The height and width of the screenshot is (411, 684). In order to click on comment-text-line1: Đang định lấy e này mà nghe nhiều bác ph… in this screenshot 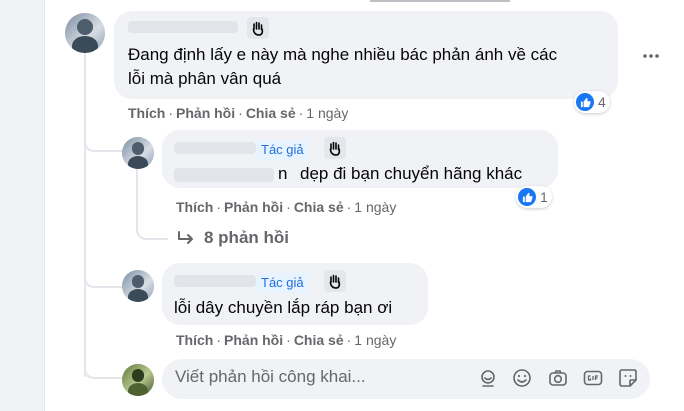, I will do `click(343, 54)`.